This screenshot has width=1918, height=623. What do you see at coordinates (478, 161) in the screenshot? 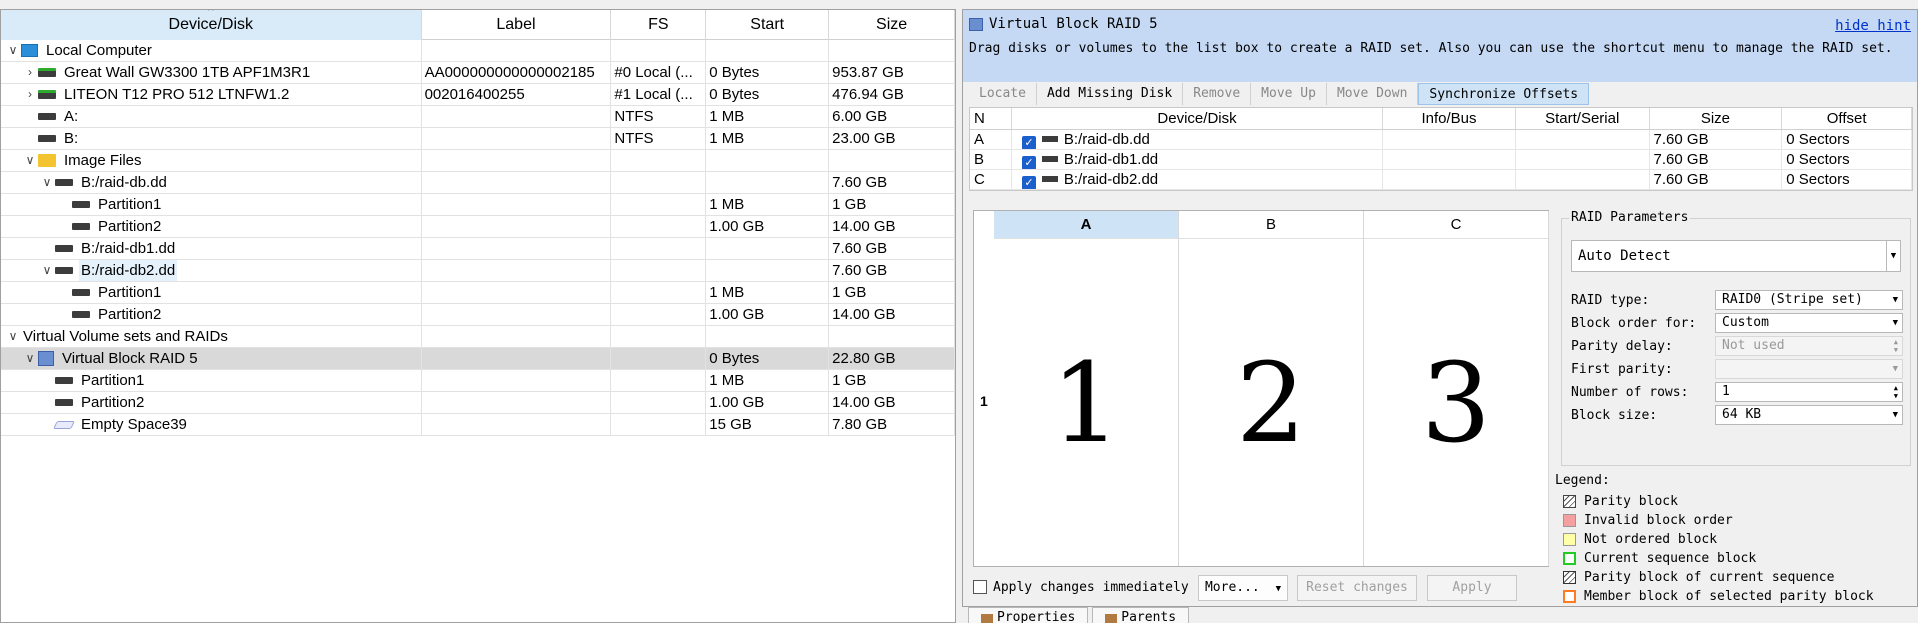
I see `tree-row: ∨ Image Files` at bounding box center [478, 161].